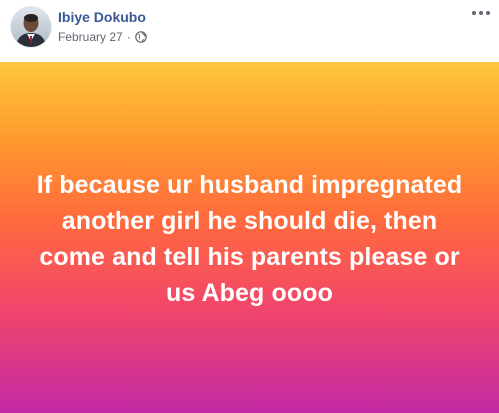  I want to click on author-name: Ibiye Dokubo, so click(102, 17).